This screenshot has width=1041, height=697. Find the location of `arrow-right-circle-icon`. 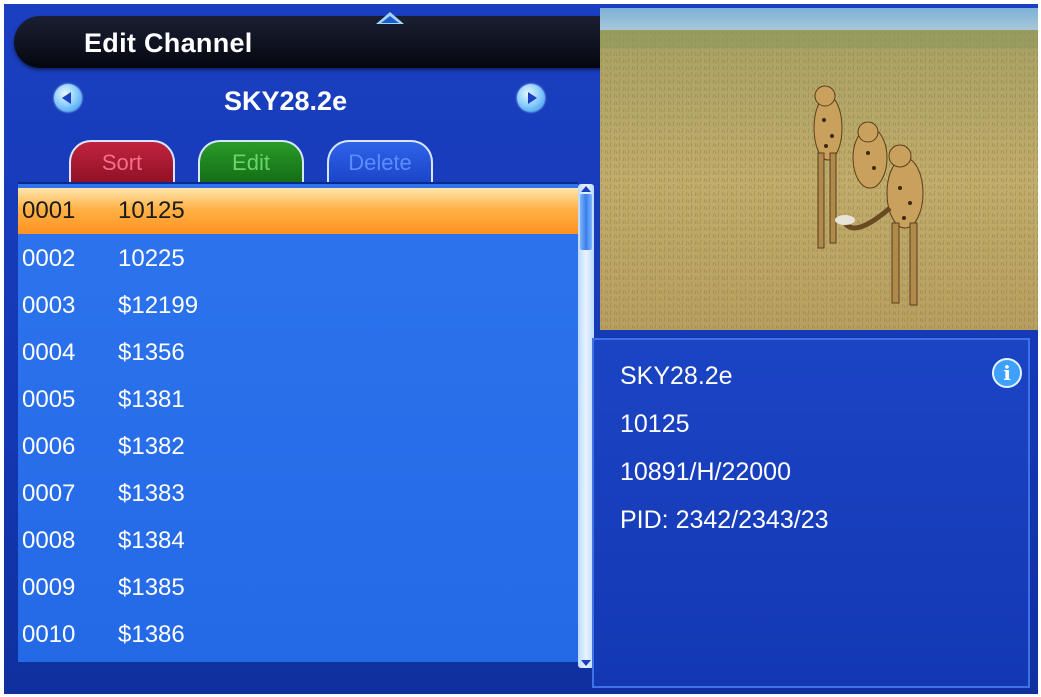

arrow-right-circle-icon is located at coordinates (531, 98).